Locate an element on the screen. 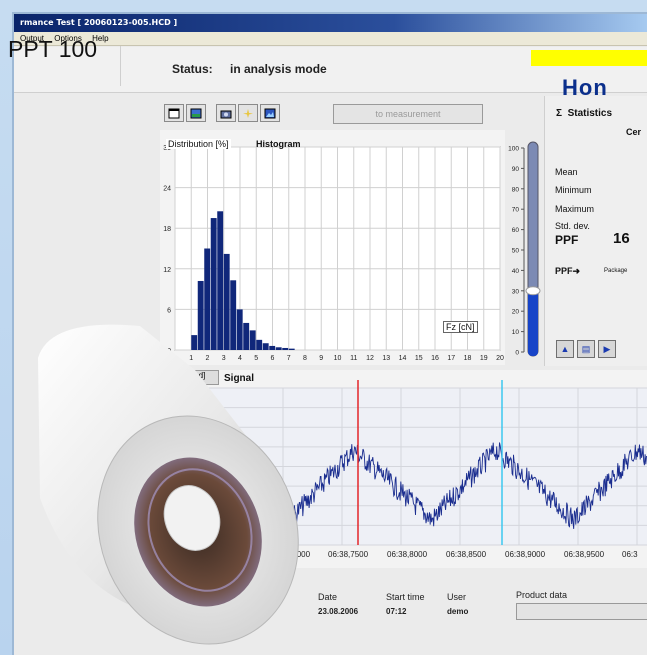  time-tick: 06:38,7500 is located at coordinates (348, 554).